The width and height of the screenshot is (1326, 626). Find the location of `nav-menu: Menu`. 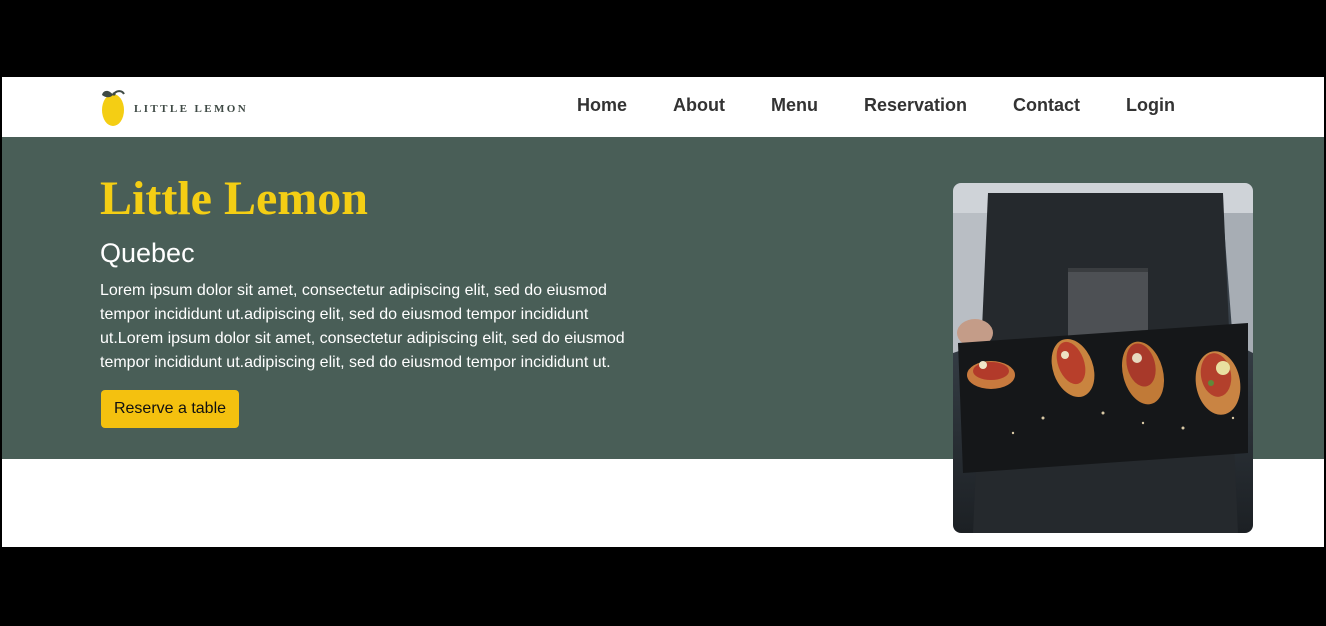

nav-menu: Menu is located at coordinates (794, 105).